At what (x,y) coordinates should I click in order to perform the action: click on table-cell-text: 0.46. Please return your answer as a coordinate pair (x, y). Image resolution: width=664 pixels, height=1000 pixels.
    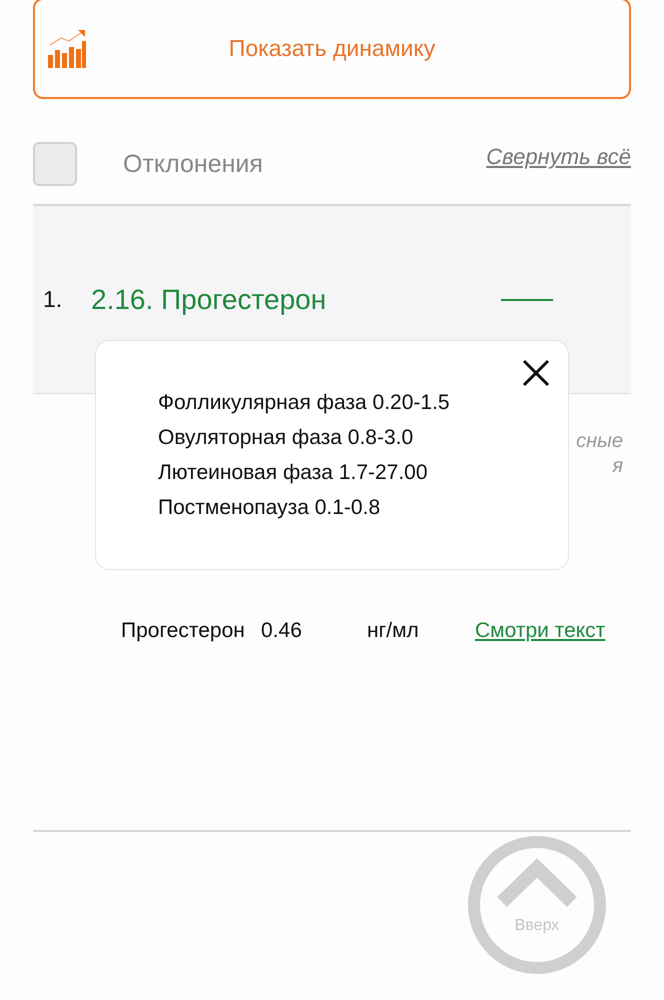
    Looking at the image, I should click on (282, 631).